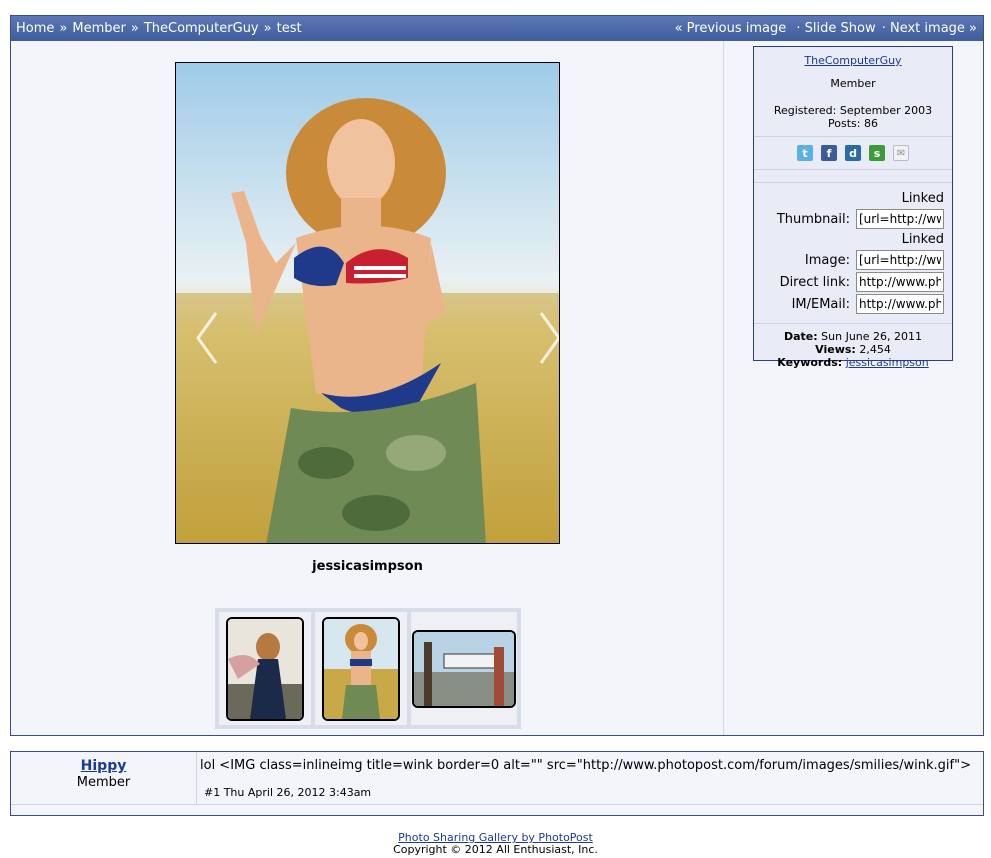 Image resolution: width=991 pixels, height=858 pixels. I want to click on views-value: 2,454, so click(875, 349).